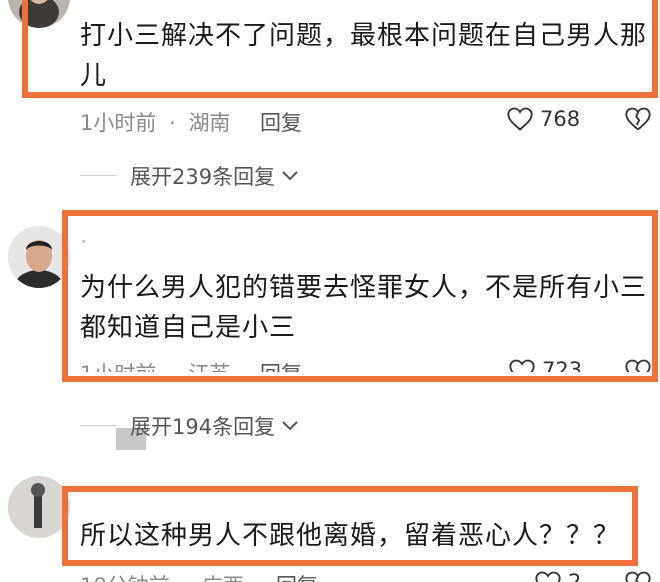 Image resolution: width=660 pixels, height=582 pixels. I want to click on like-count: 723, so click(562, 365).